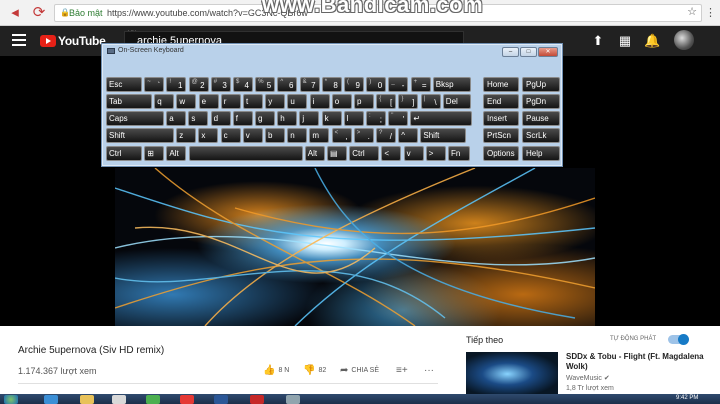 Image resolution: width=720 pixels, height=404 pixels. What do you see at coordinates (164, 101) in the screenshot?
I see `key-q: q` at bounding box center [164, 101].